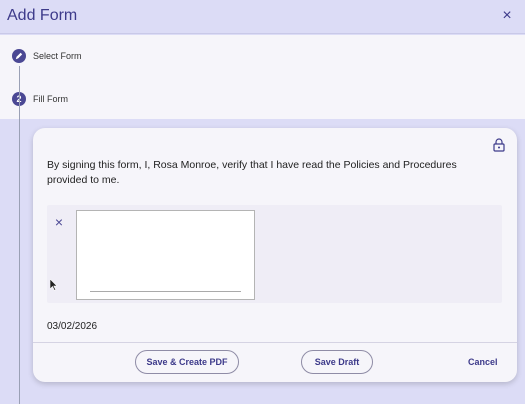 The image size is (525, 404). What do you see at coordinates (57, 56) in the screenshot?
I see `step-select-form: Select Form` at bounding box center [57, 56].